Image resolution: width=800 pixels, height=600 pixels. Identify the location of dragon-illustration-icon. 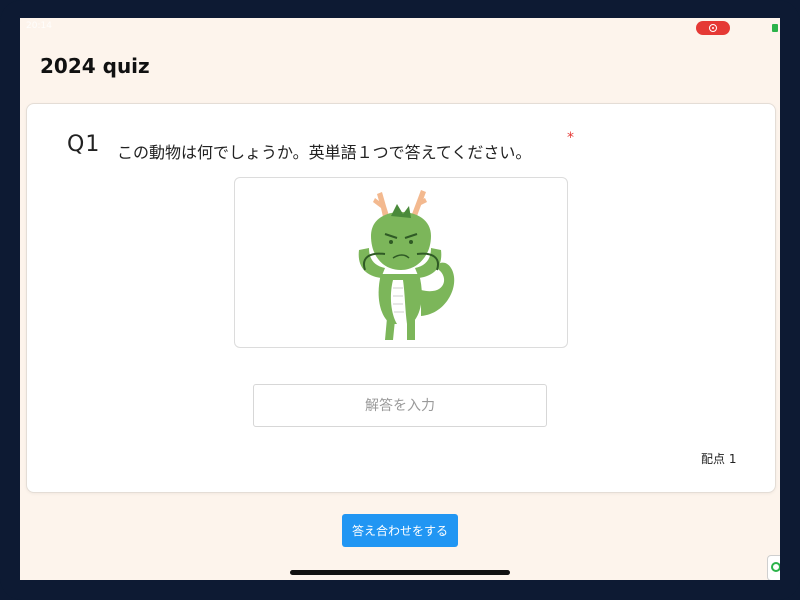
(406, 265).